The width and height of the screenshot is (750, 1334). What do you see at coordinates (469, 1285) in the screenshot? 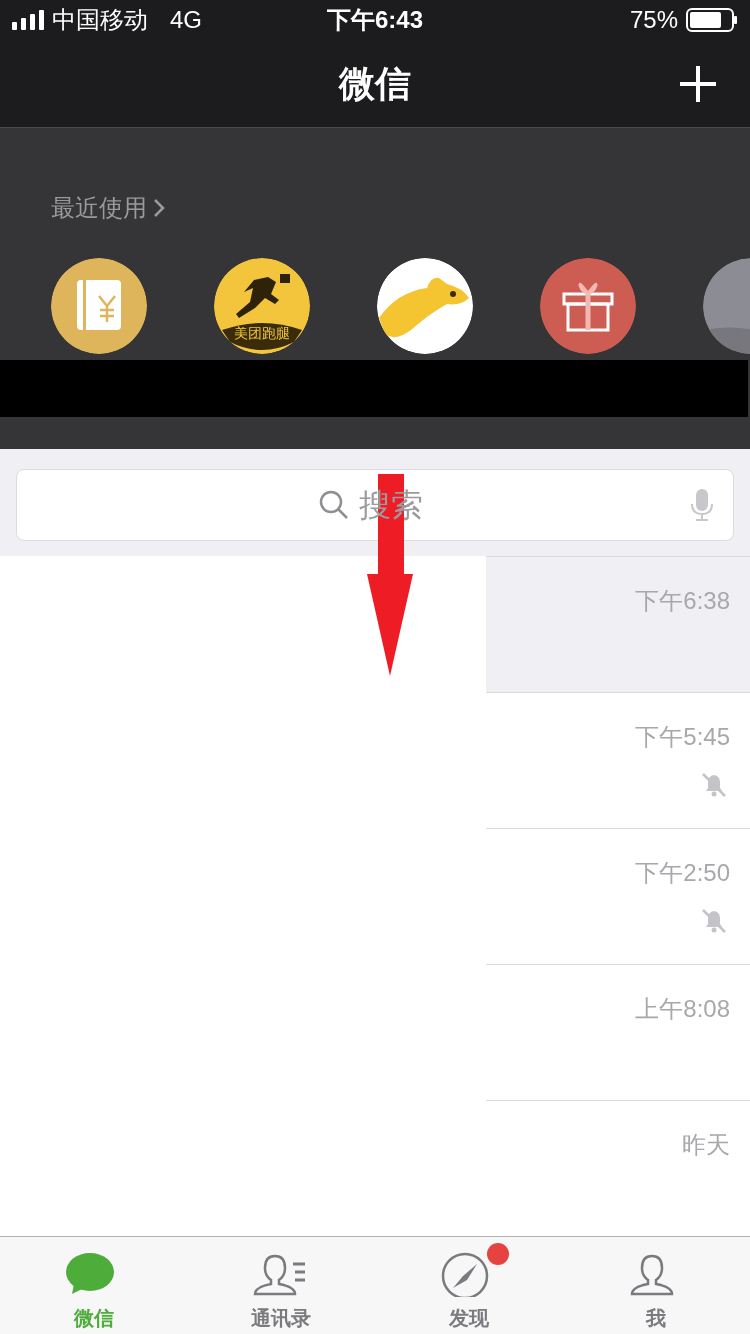
I see `tab: 发现` at bounding box center [469, 1285].